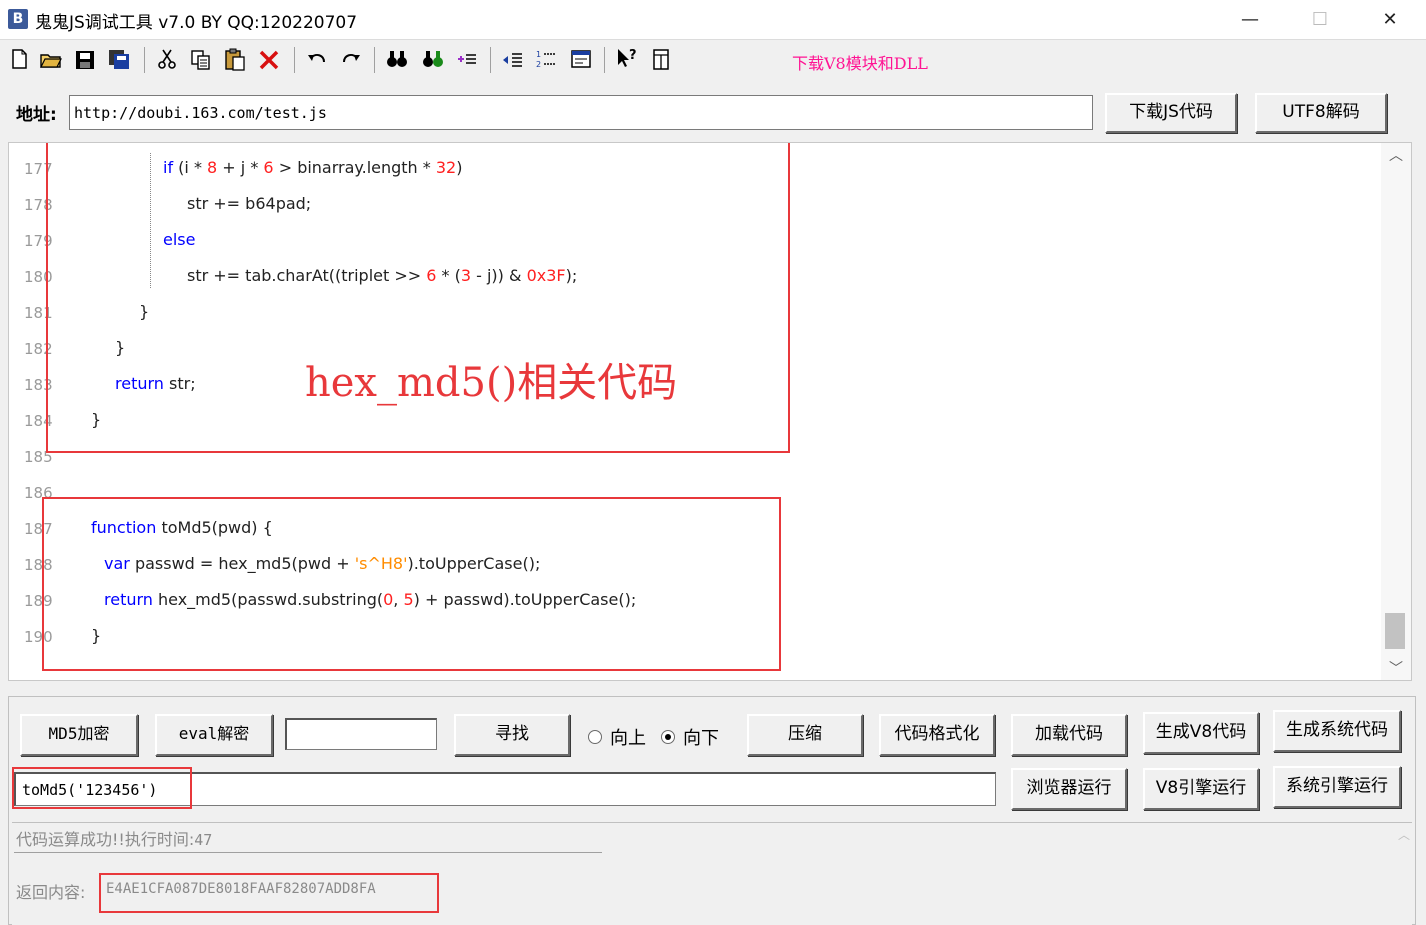 This screenshot has height=925, width=1426. I want to click on panel-icon, so click(661, 59).